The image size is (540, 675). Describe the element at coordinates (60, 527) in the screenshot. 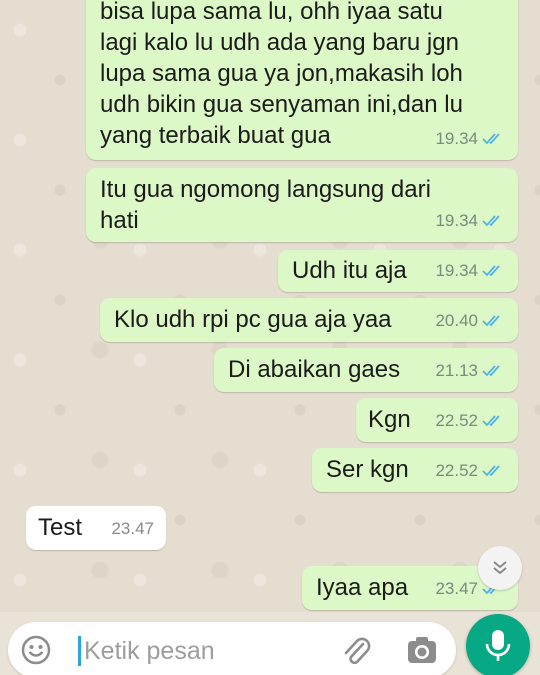

I see `message-text: Test` at that location.